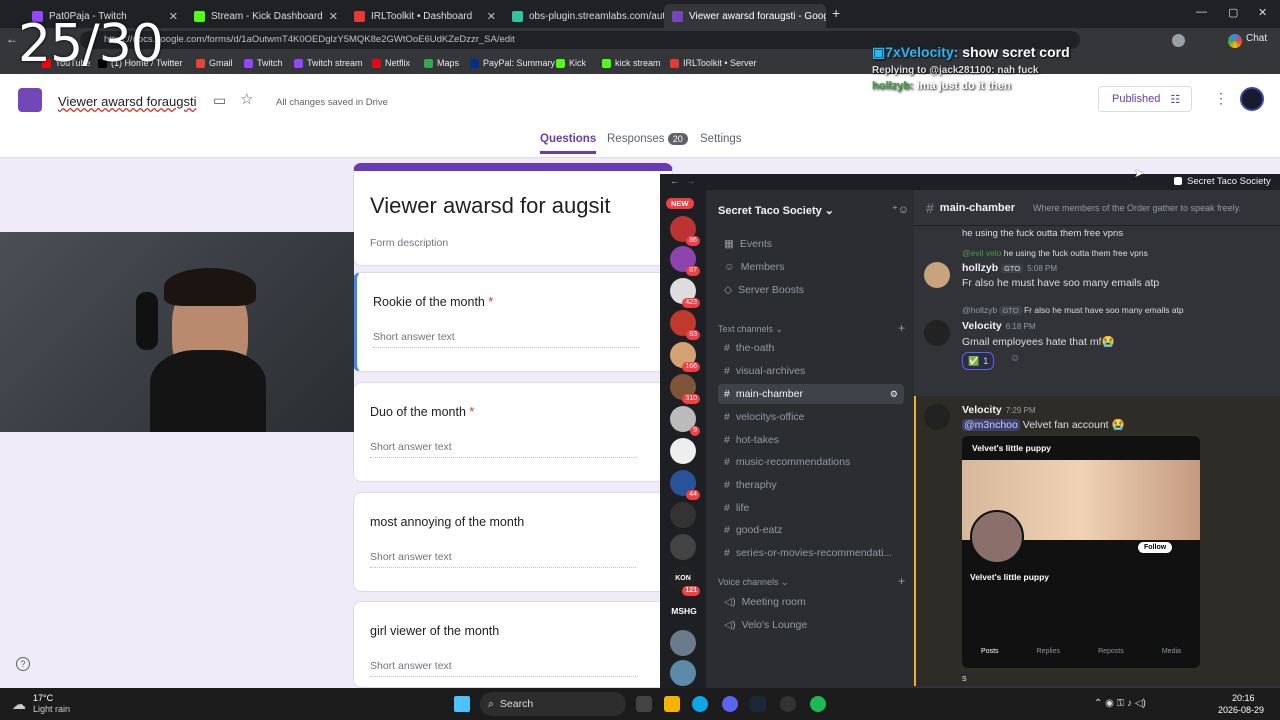 This screenshot has width=1280, height=720. What do you see at coordinates (1243, 698) in the screenshot?
I see `clock-time: 20:16` at bounding box center [1243, 698].